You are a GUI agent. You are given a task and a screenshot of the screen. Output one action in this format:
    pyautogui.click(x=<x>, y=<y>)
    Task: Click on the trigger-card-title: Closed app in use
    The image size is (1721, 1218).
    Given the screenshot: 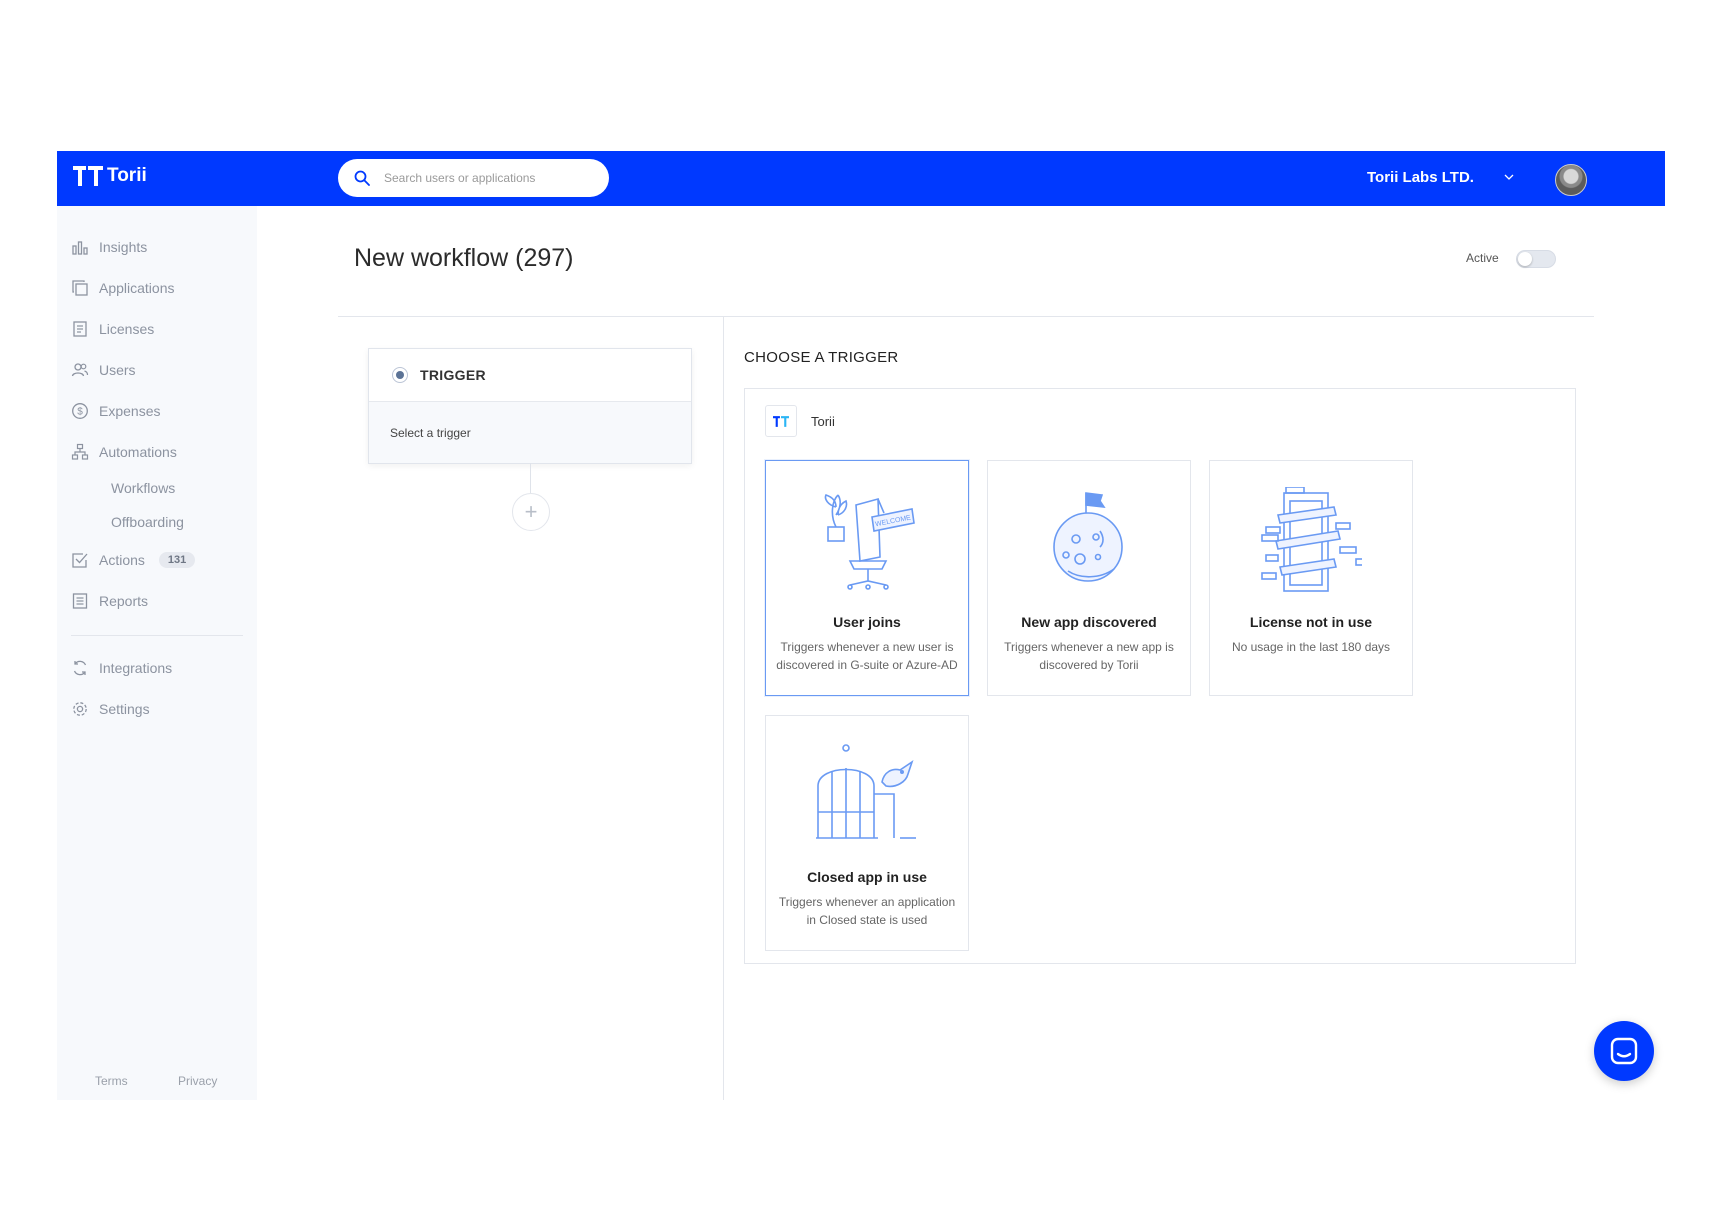 What is the action you would take?
    pyautogui.click(x=867, y=877)
    